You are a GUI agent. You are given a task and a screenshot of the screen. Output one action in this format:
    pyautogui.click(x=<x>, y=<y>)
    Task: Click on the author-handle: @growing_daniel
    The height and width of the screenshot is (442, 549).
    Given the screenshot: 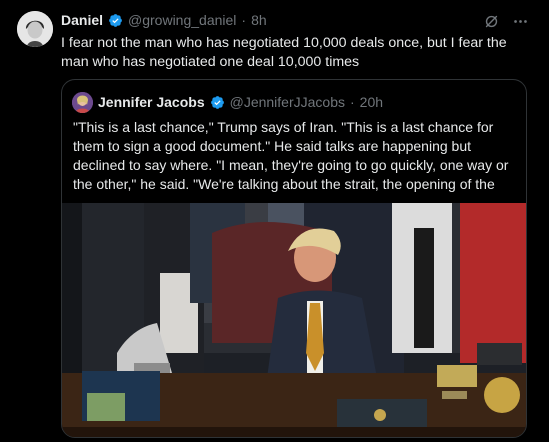 What is the action you would take?
    pyautogui.click(x=182, y=20)
    